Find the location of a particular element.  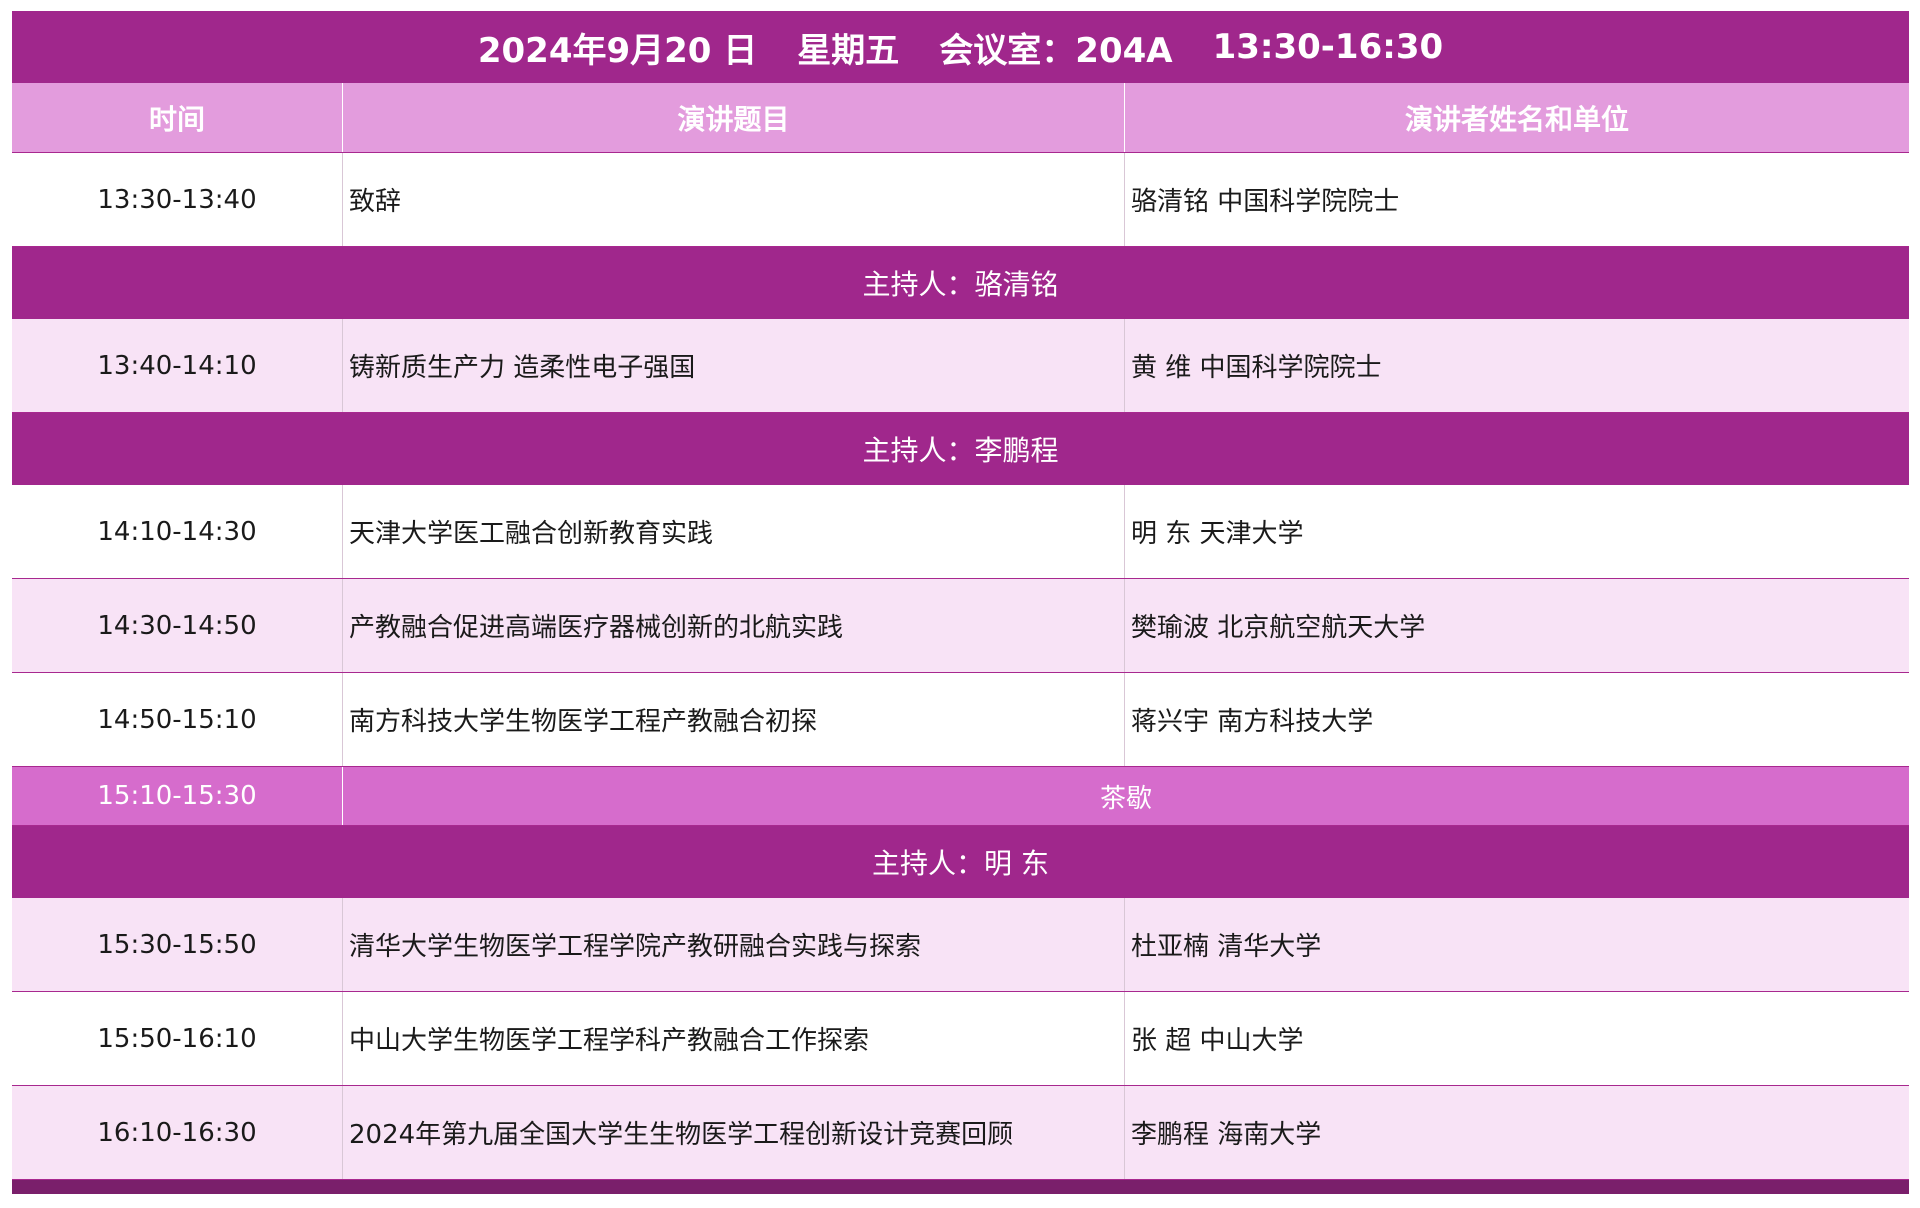

break-row: 15:10-15:30 茶歇 is located at coordinates (960, 796).